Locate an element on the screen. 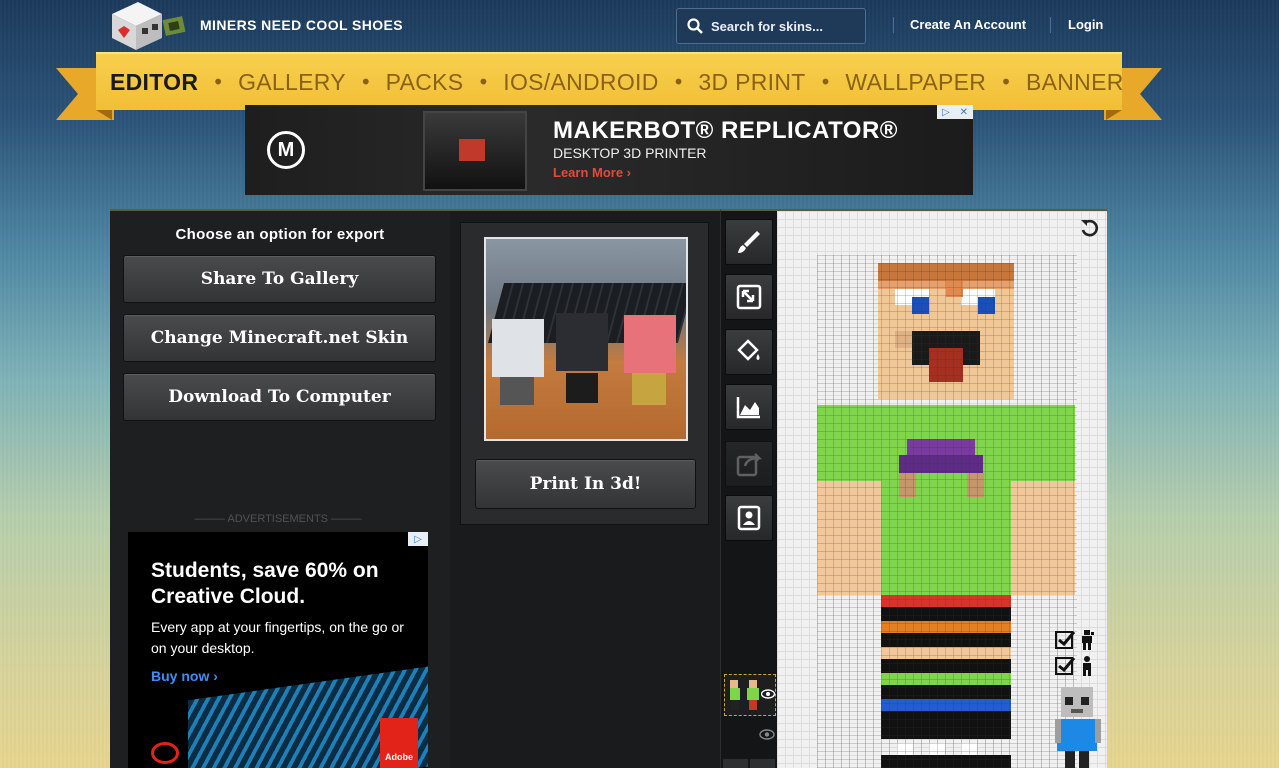 The width and height of the screenshot is (1279, 768). brush-tool is located at coordinates (749, 242).